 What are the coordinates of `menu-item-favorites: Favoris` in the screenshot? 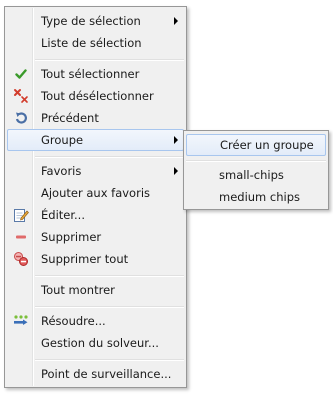 It's located at (95, 171).